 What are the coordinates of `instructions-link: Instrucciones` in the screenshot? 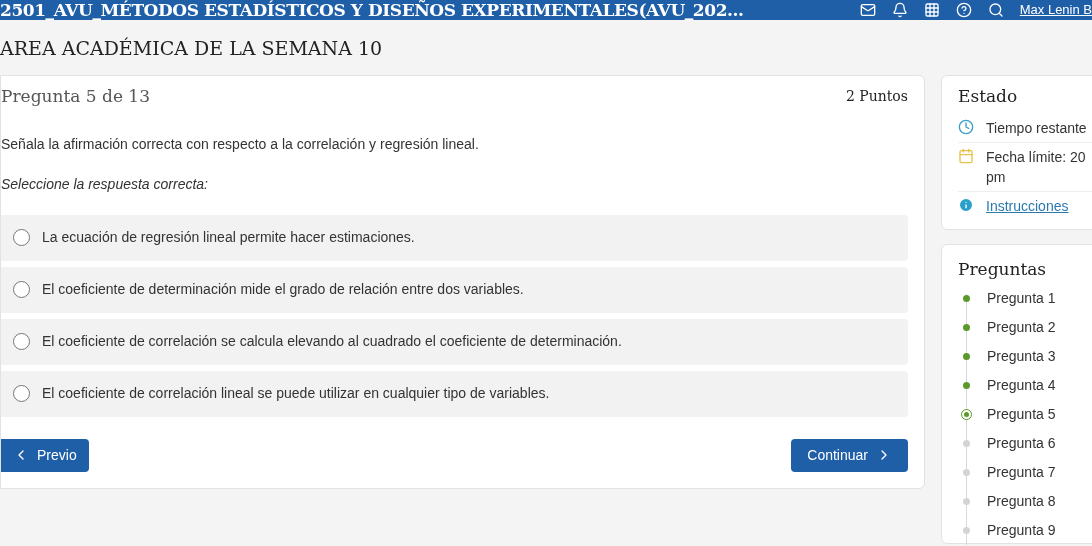 It's located at (1027, 206).